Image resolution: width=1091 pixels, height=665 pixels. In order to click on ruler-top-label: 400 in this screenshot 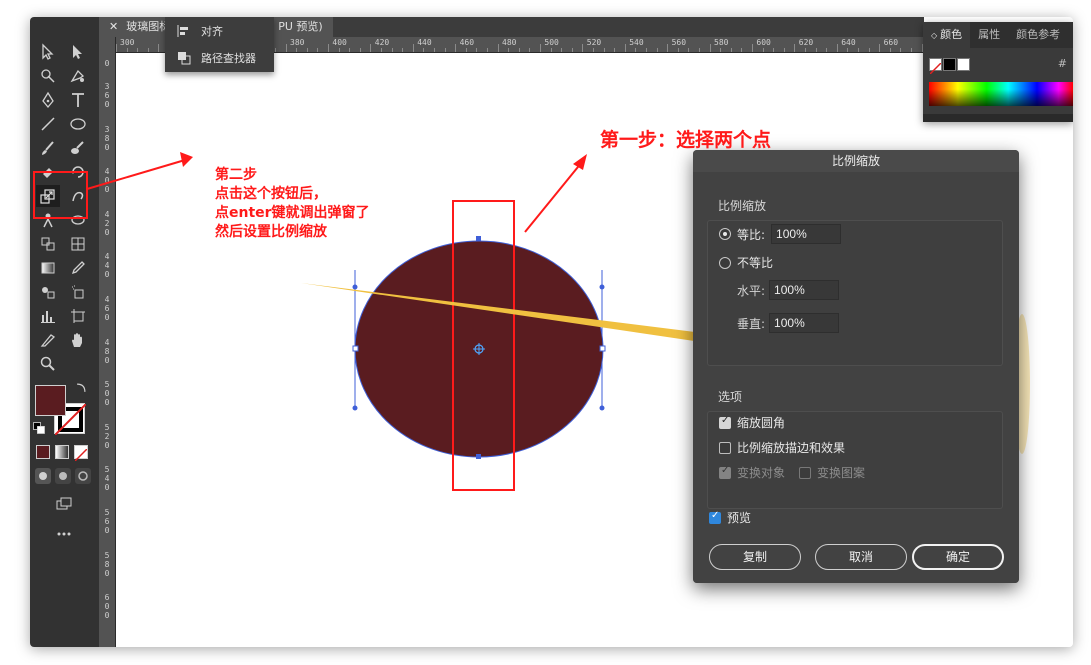, I will do `click(339, 42)`.